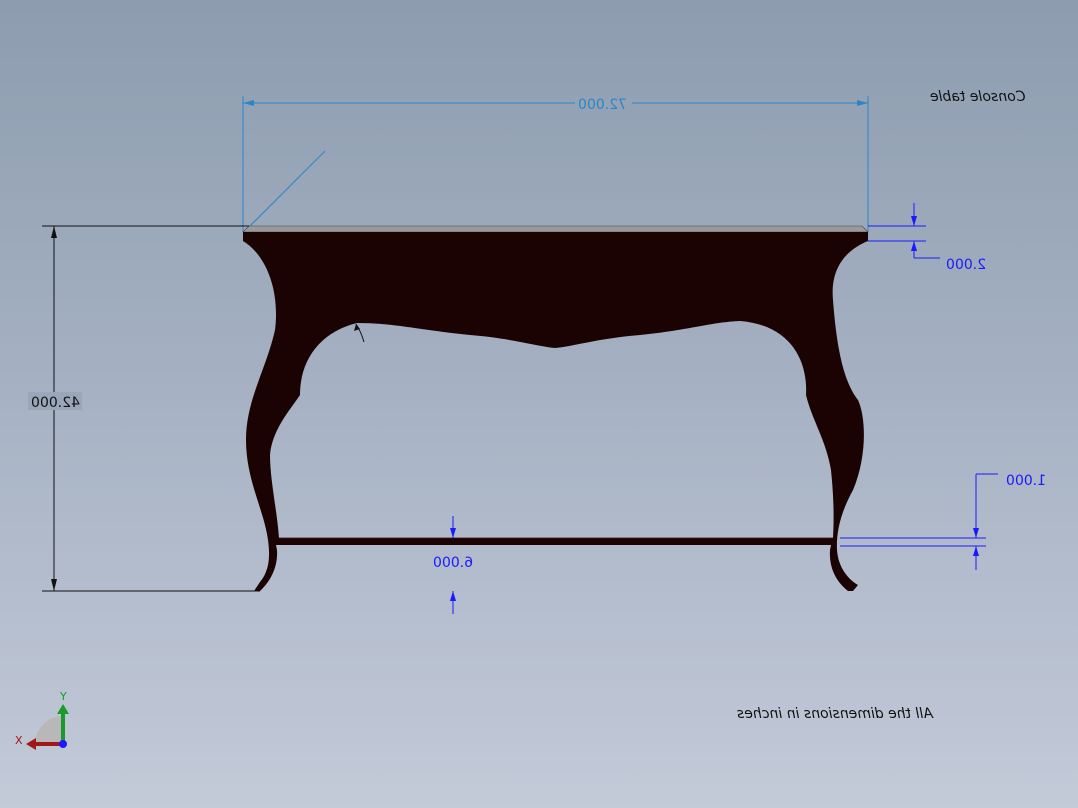 The width and height of the screenshot is (1078, 808). Describe the element at coordinates (63, 744) in the screenshot. I see `triad-origin` at that location.